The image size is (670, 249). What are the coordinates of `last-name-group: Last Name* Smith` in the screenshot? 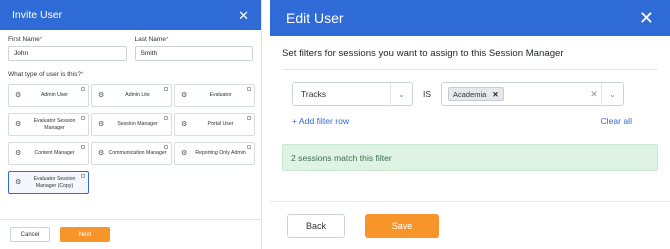 It's located at (193, 48).